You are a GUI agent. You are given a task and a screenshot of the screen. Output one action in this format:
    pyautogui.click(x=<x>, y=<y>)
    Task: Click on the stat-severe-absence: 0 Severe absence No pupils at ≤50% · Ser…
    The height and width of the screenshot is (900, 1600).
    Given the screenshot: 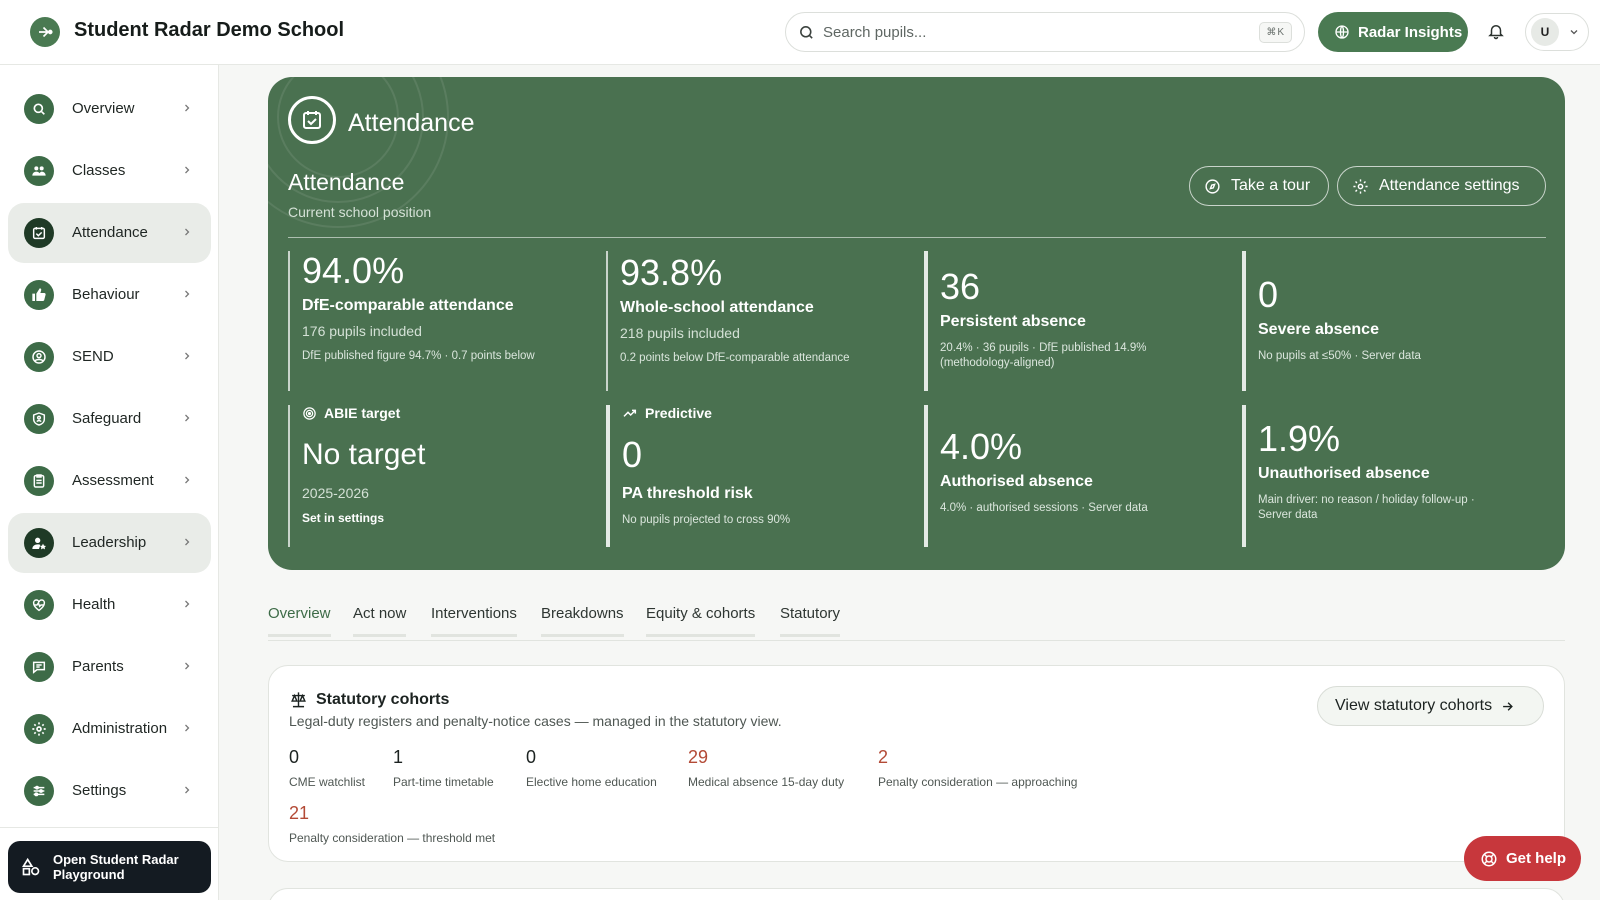 What is the action you would take?
    pyautogui.click(x=1392, y=321)
    